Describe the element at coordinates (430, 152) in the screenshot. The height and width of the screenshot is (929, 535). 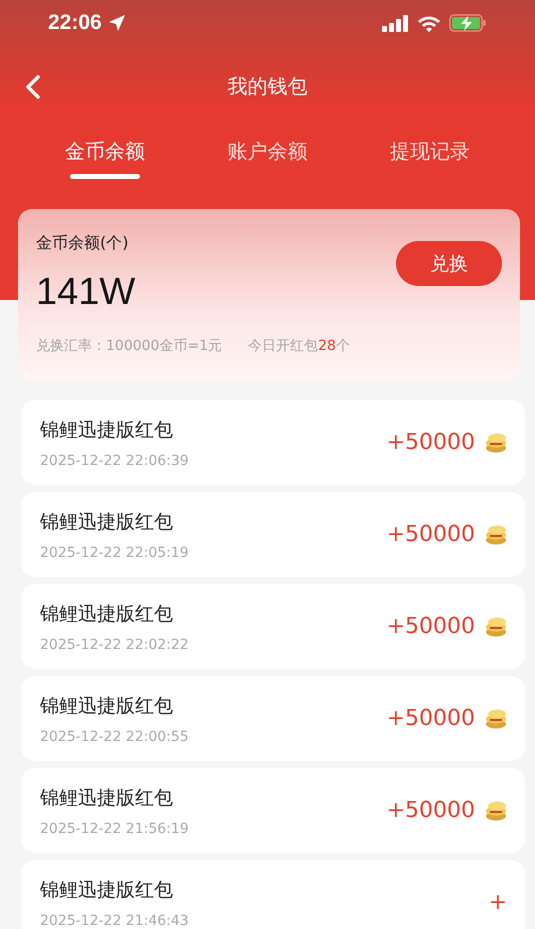
I see `tab: 提现记录` at that location.